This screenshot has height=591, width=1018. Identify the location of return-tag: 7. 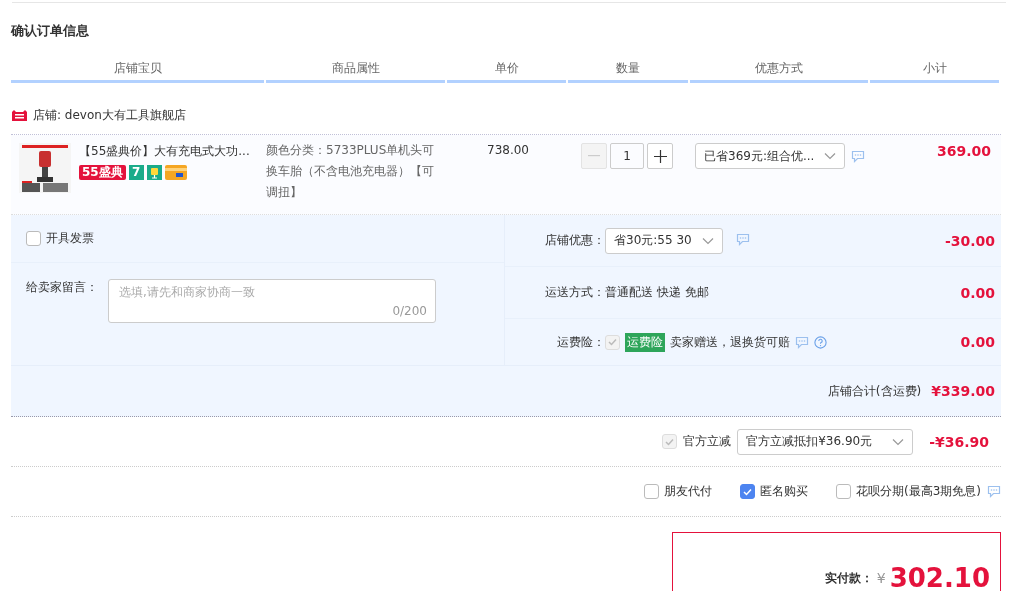
(136, 172).